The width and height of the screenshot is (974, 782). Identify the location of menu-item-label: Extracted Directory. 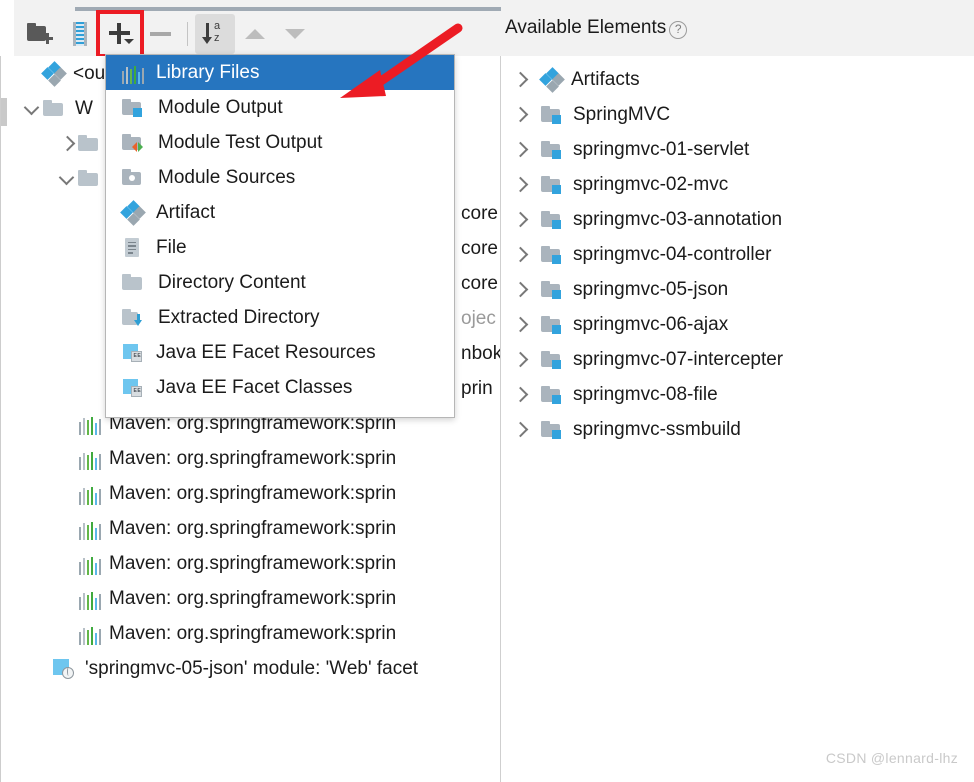
(239, 317).